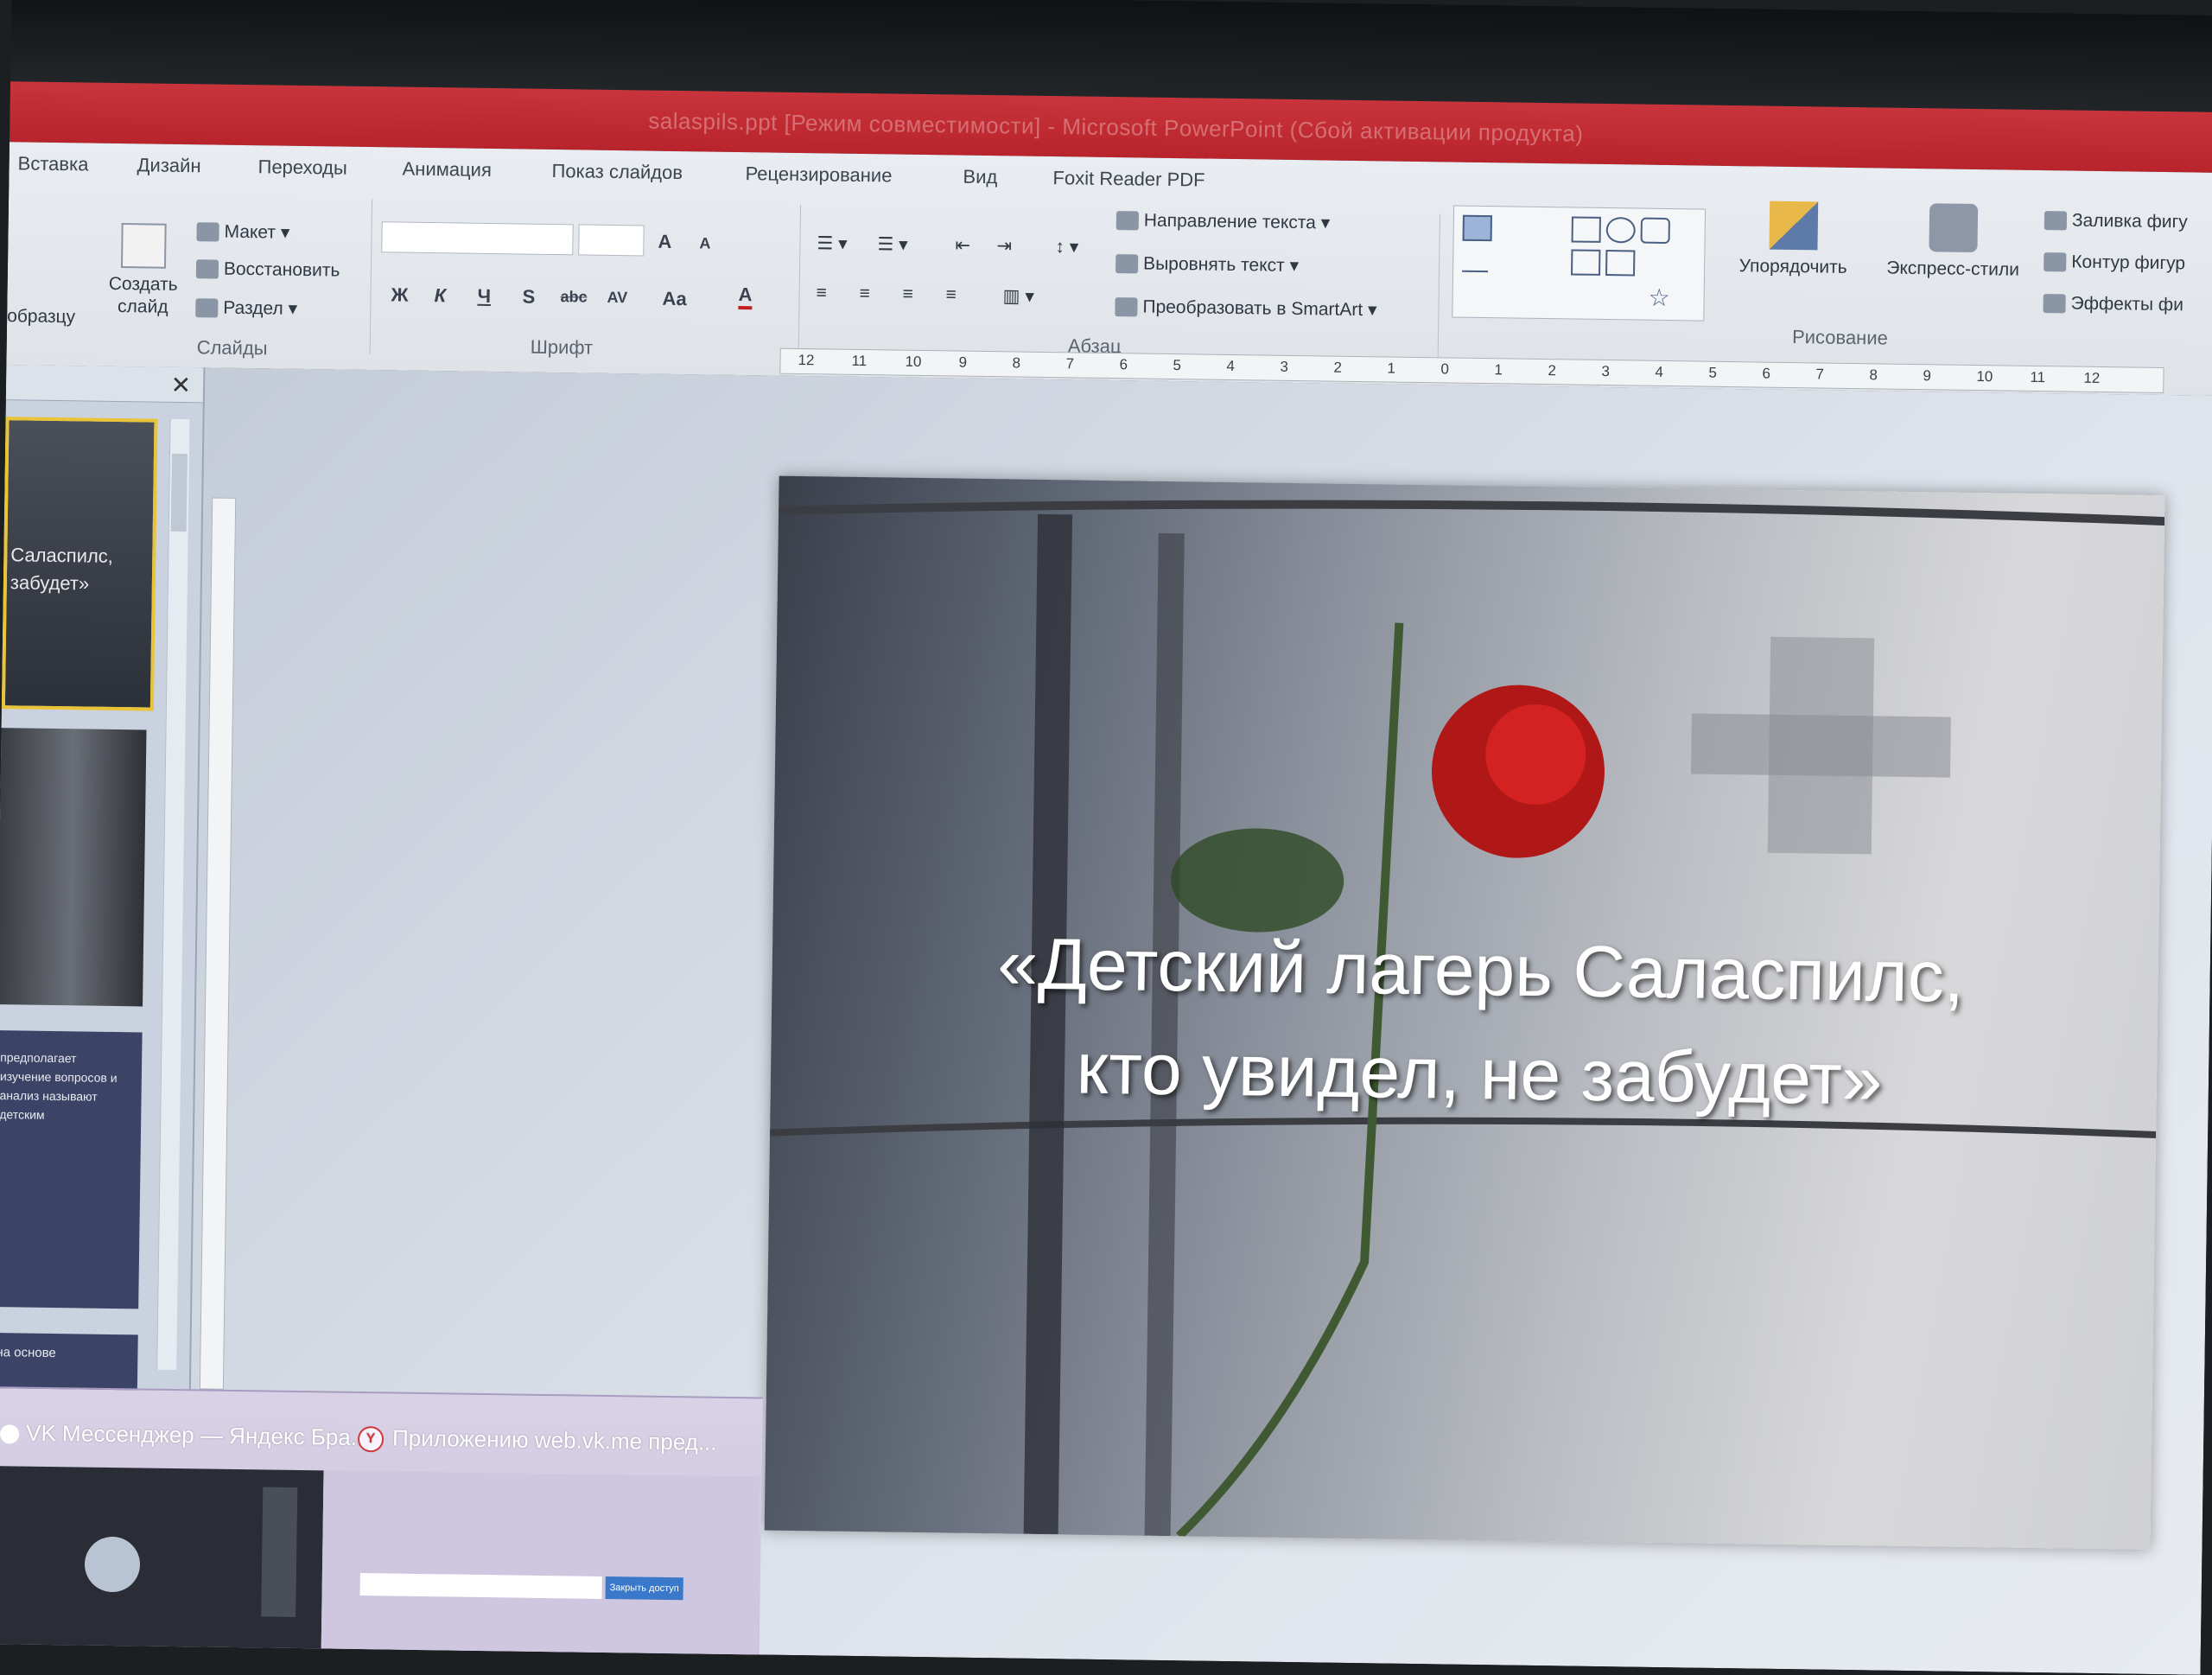 The width and height of the screenshot is (2212, 1675). I want to click on slide-thumbnail-1: Саласпилс, забудет», so click(79, 564).